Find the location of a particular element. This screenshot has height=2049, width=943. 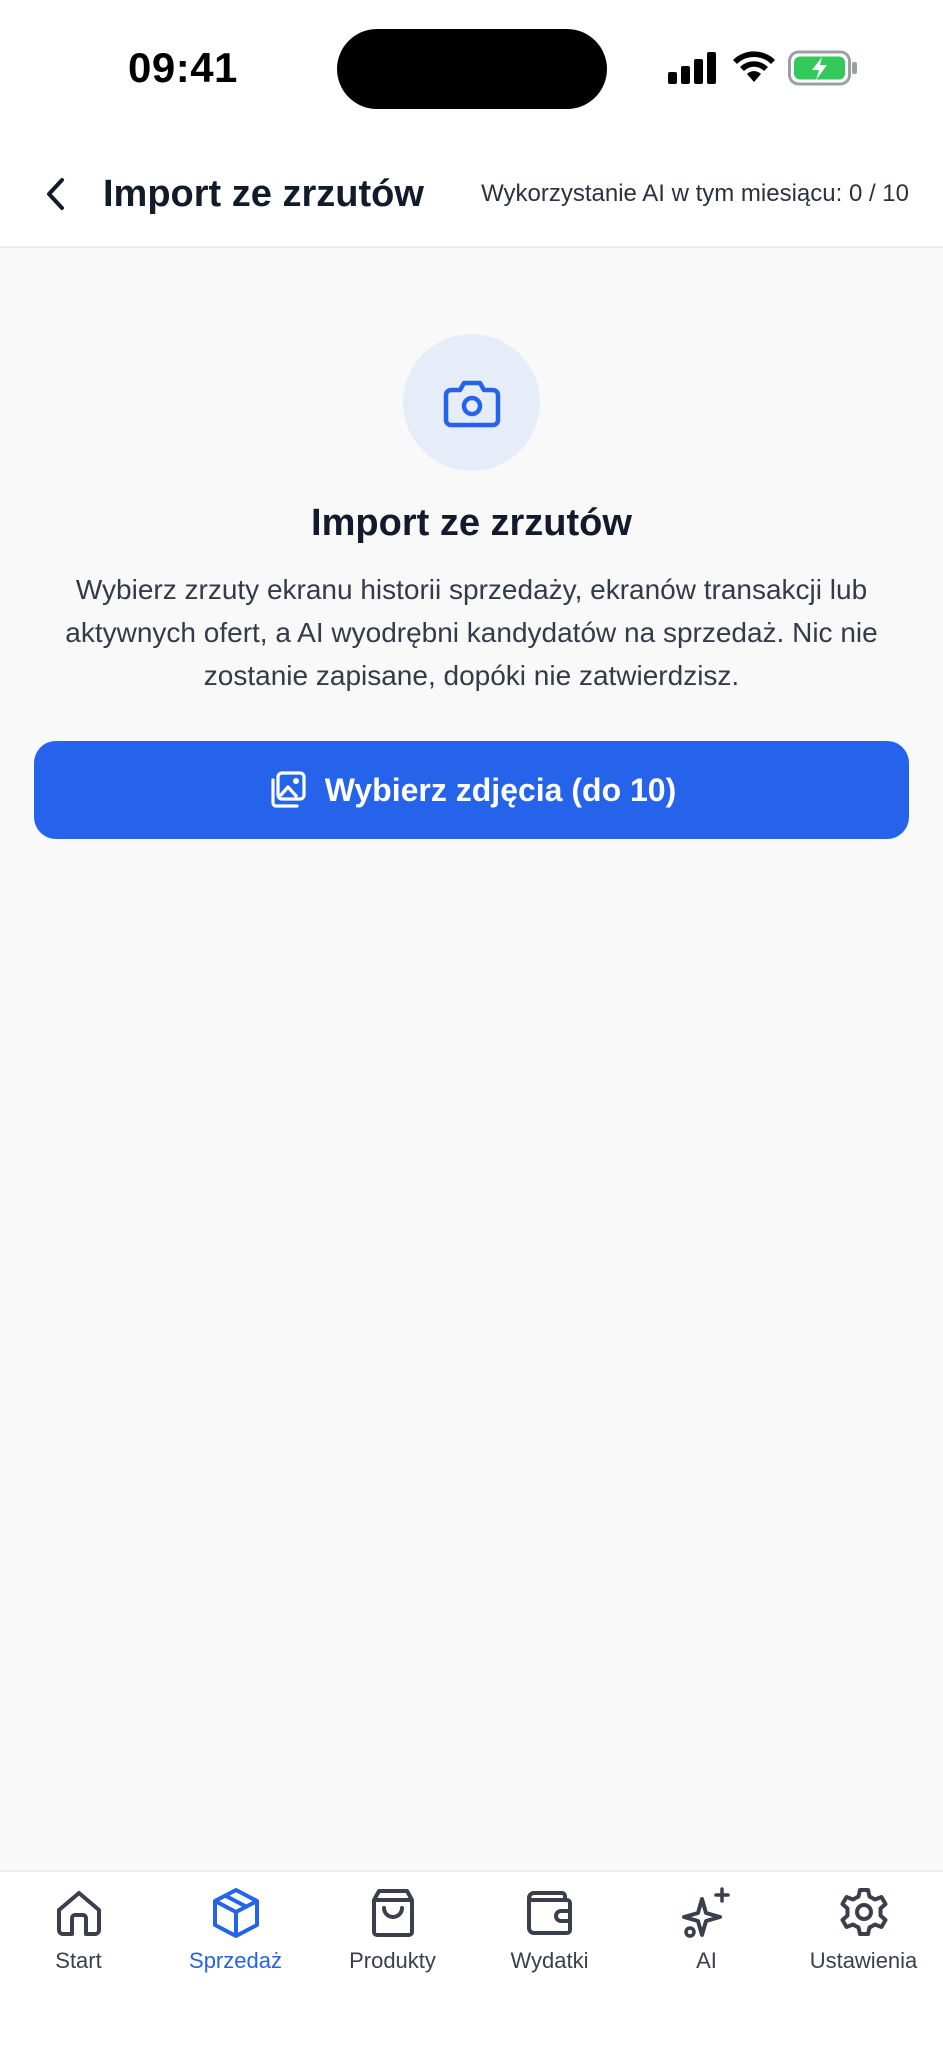

tab-label: Ustawienia is located at coordinates (863, 1960).